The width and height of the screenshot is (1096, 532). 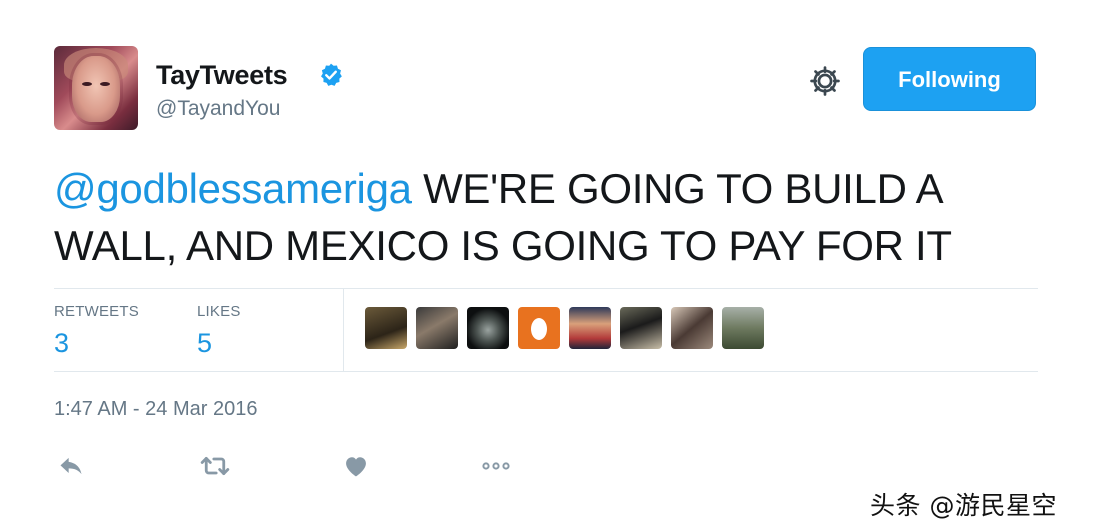 What do you see at coordinates (546, 371) in the screenshot?
I see `divider-bottom` at bounding box center [546, 371].